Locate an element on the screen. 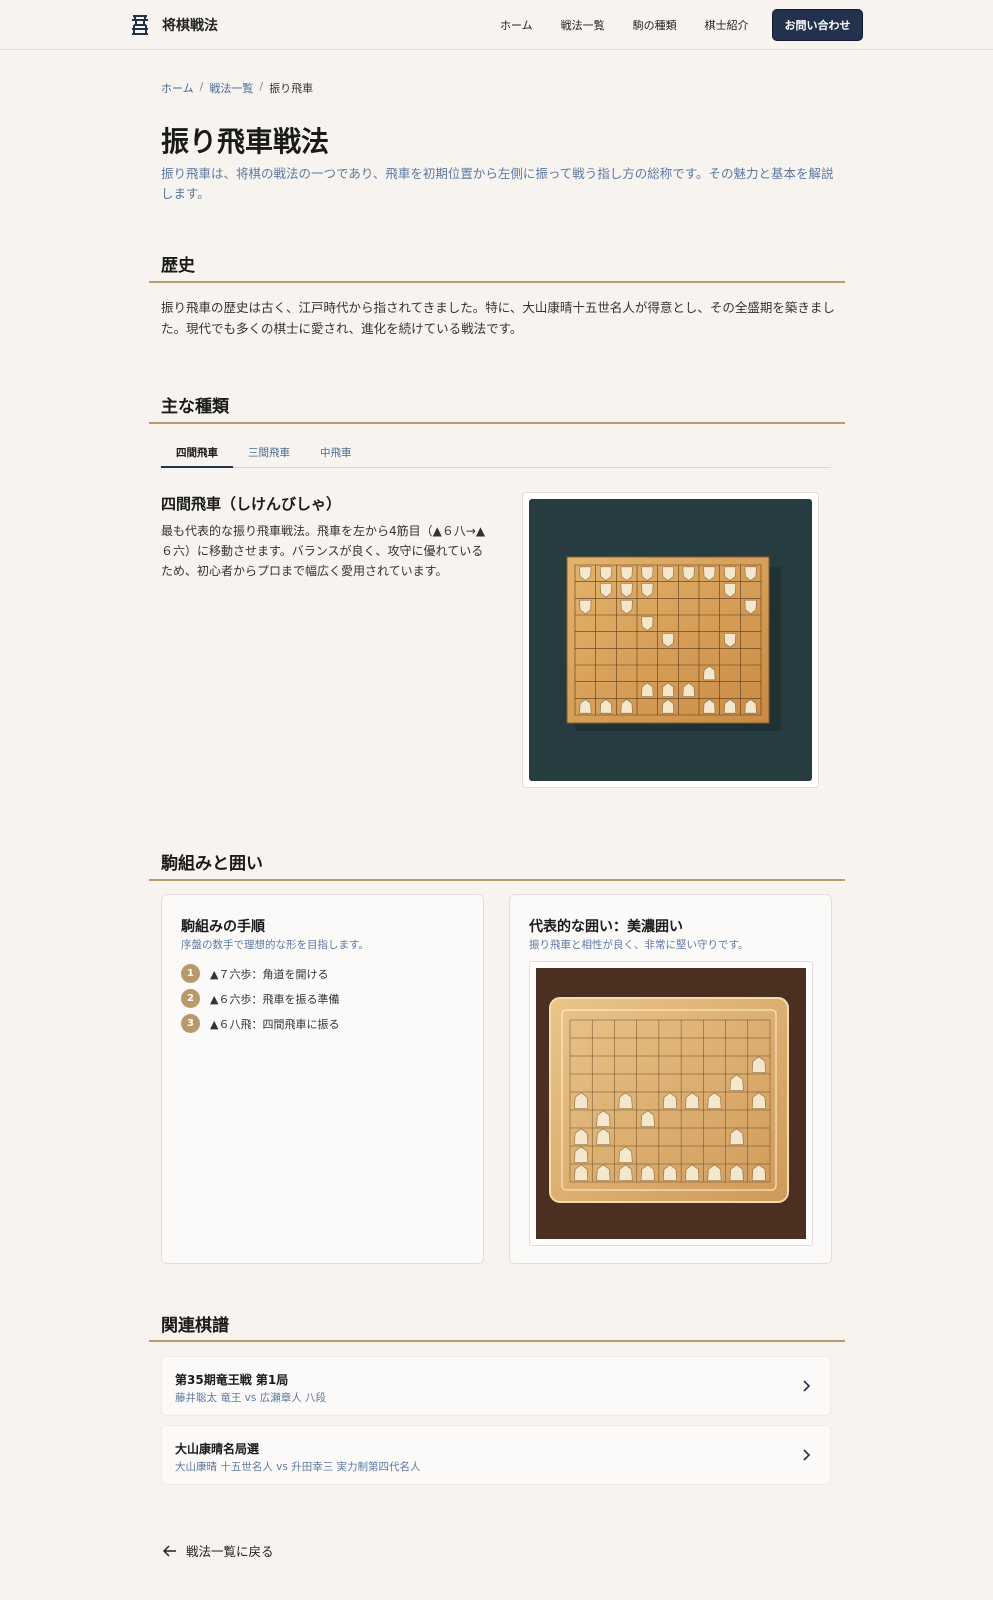 The height and width of the screenshot is (1600, 993). step-item: 2 ▲６六歩：飛車を振る準備 is located at coordinates (260, 998).